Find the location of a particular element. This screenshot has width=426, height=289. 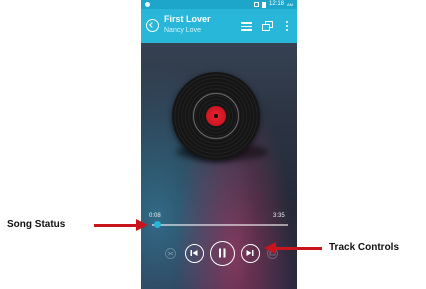

back-arrow-icon is located at coordinates (152, 25).